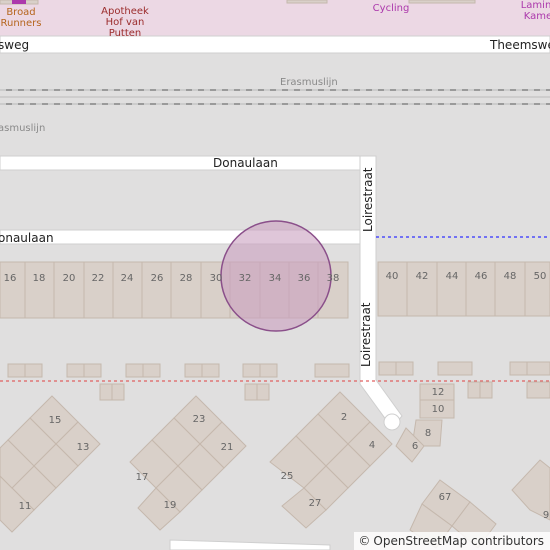  Describe the element at coordinates (69, 278) in the screenshot. I see `house-number: 20` at that location.